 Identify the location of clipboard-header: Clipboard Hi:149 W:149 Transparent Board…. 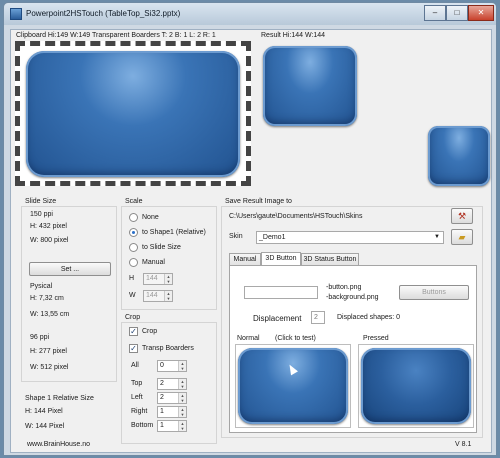
(116, 35).